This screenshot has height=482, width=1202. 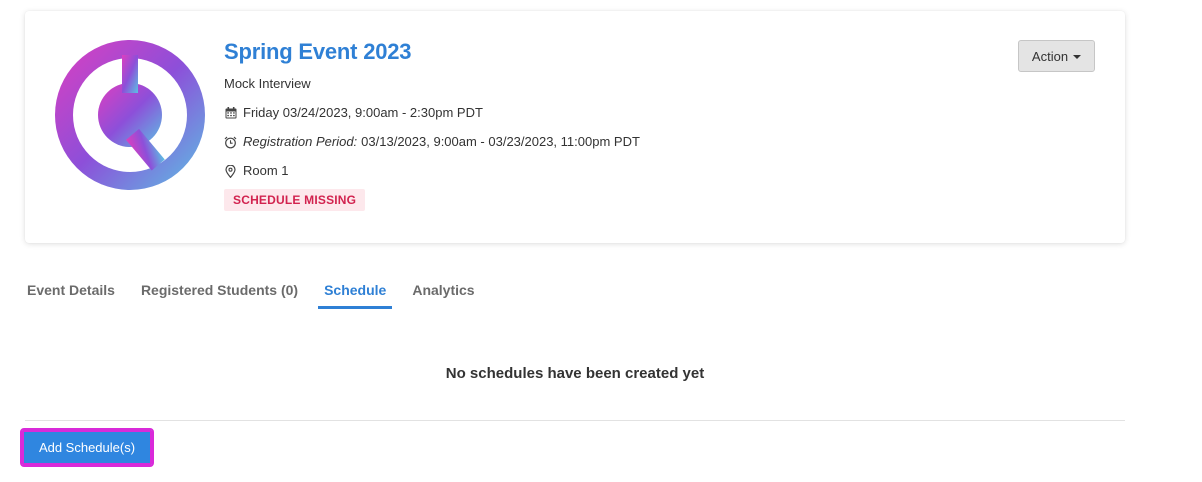 What do you see at coordinates (575, 420) in the screenshot?
I see `divider` at bounding box center [575, 420].